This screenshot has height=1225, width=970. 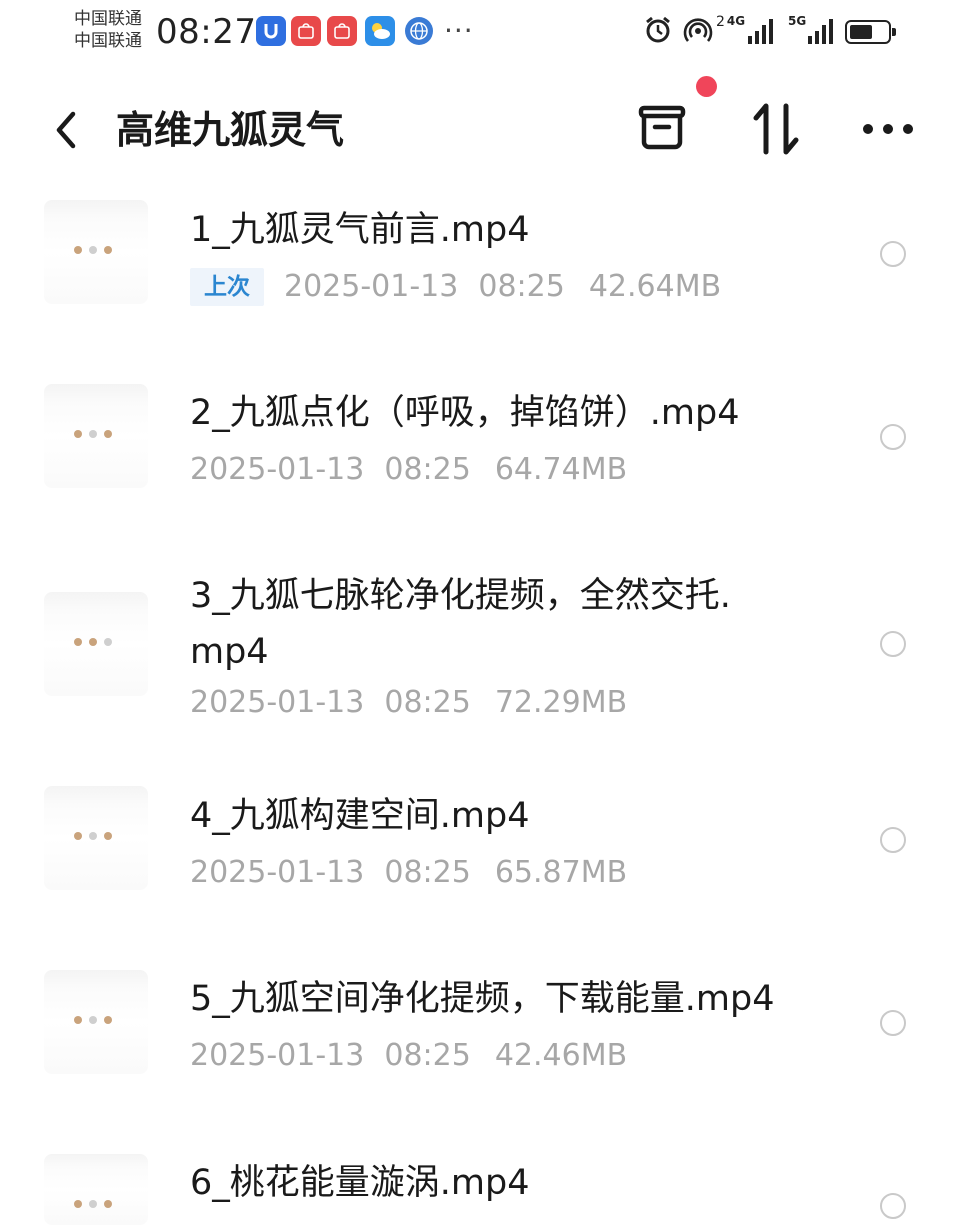 I want to click on network-type-1: 2 4G, so click(x=730, y=22).